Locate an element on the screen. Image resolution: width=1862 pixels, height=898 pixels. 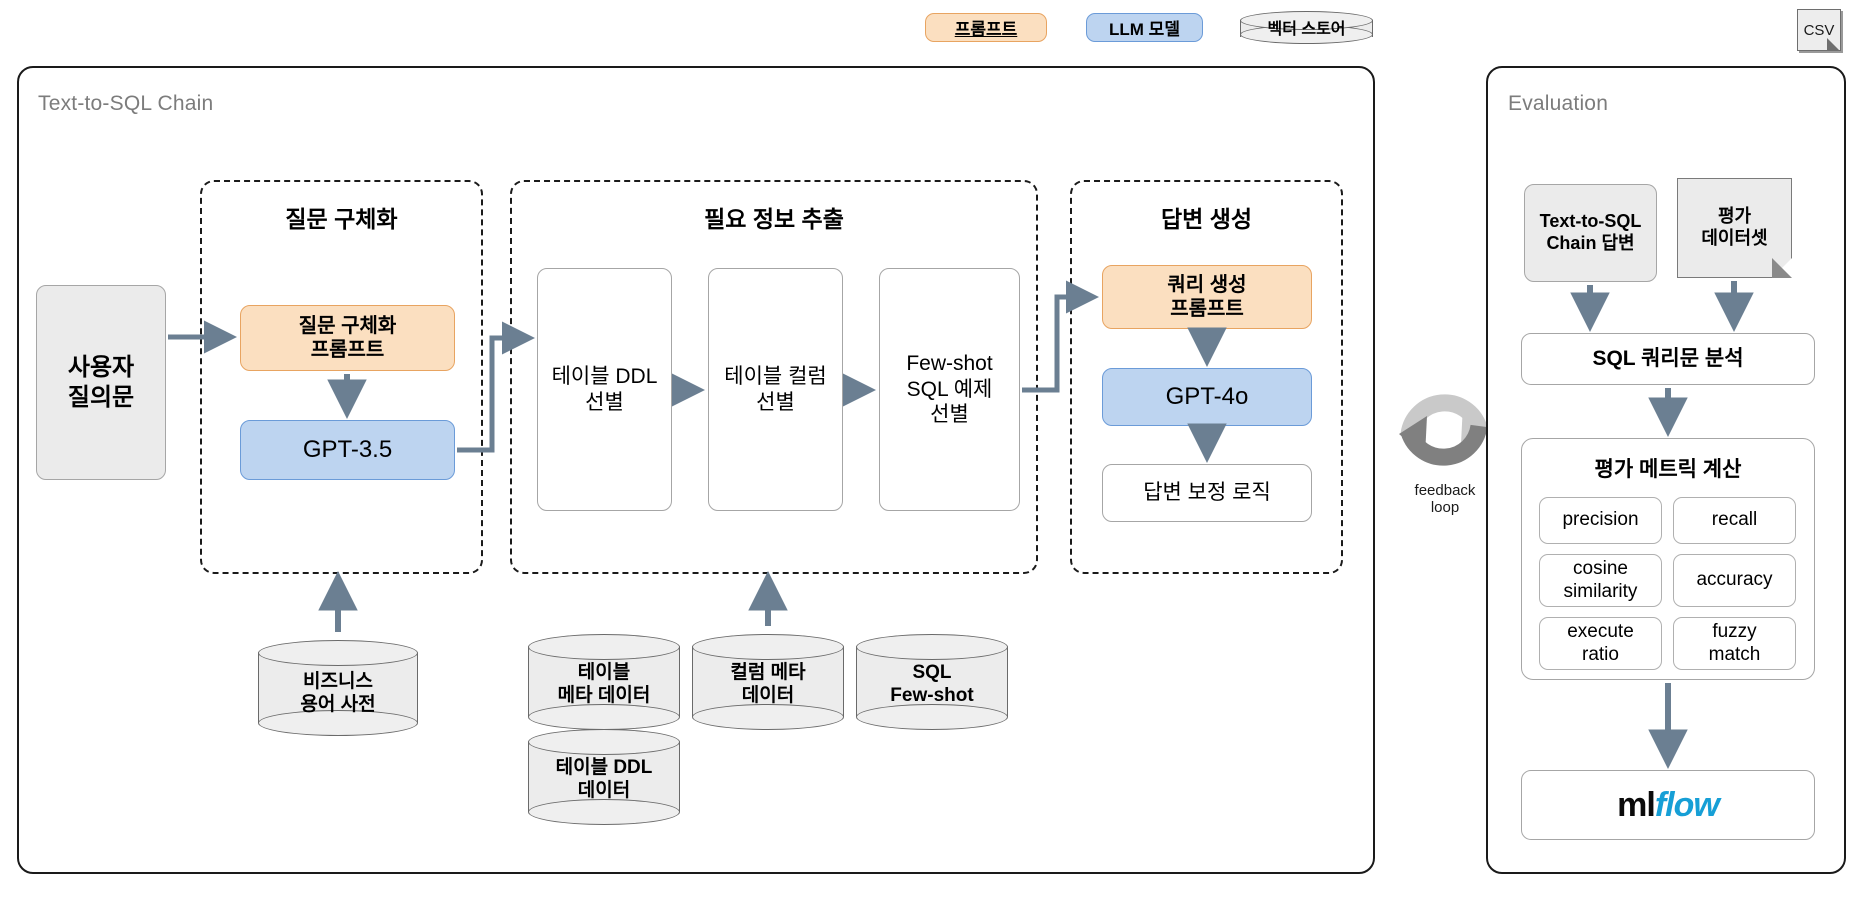
store-label: 테이블 메타 데이터 is located at coordinates (604, 684).